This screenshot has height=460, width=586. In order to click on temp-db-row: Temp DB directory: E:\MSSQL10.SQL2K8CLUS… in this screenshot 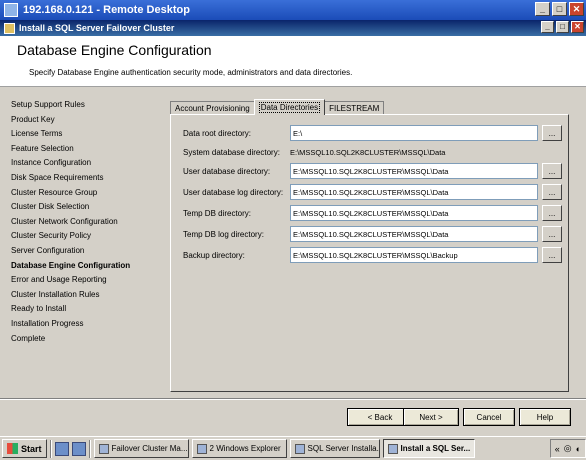, I will do `click(374, 213)`.